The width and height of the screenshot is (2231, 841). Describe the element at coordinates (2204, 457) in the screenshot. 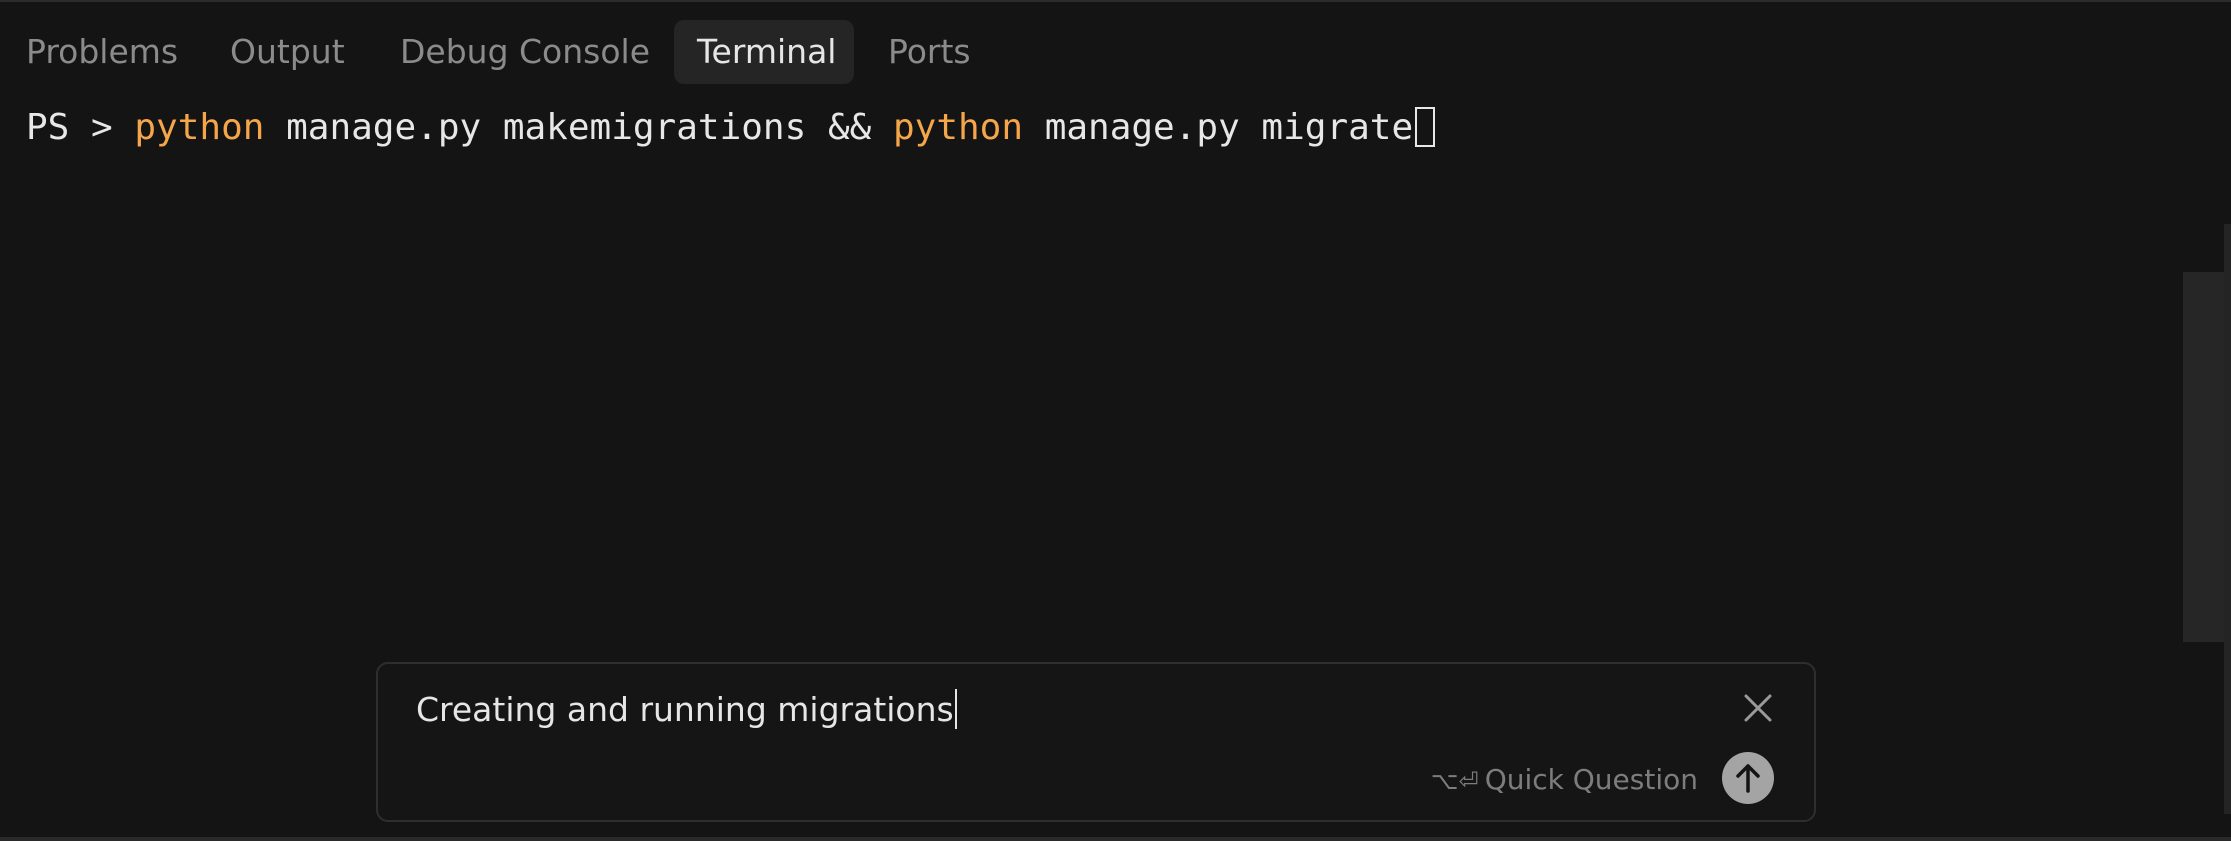

I see `terminal-scrollbar-thumb` at that location.